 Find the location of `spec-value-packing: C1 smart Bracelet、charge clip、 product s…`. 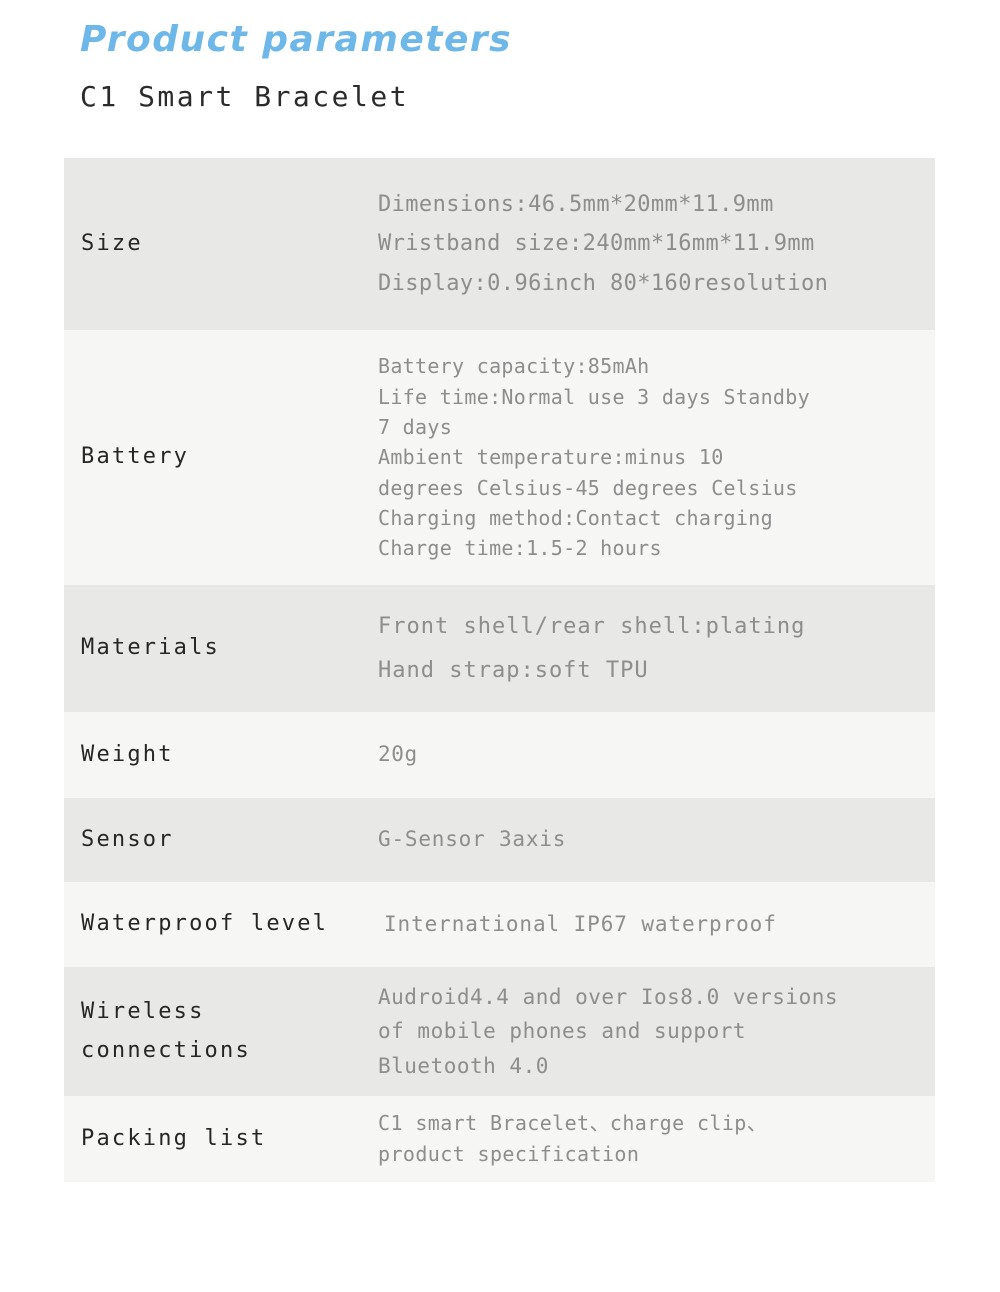

spec-value-packing: C1 smart Bracelet、charge clip、 product s… is located at coordinates (573, 1138).